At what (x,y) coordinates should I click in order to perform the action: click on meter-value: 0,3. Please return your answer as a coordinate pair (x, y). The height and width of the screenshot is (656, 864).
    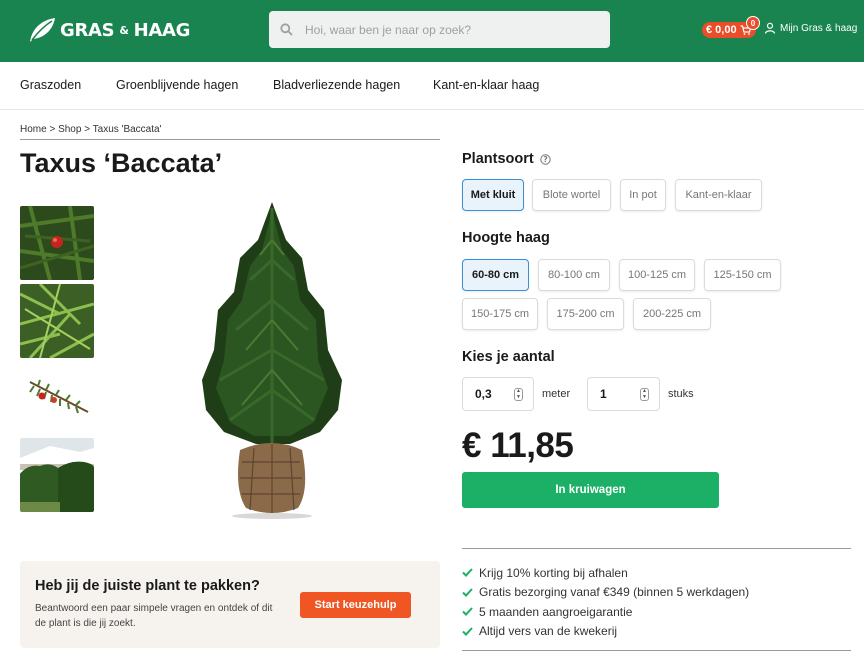
    Looking at the image, I should click on (483, 394).